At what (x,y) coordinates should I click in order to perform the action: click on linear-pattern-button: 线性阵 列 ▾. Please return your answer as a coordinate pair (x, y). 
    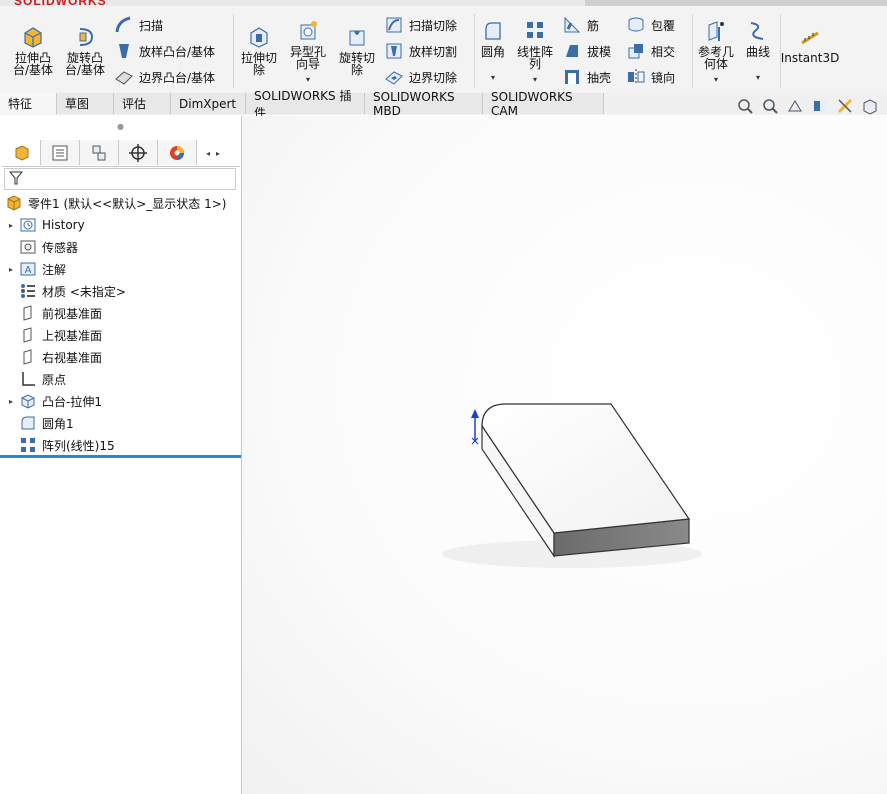
    Looking at the image, I should click on (535, 52).